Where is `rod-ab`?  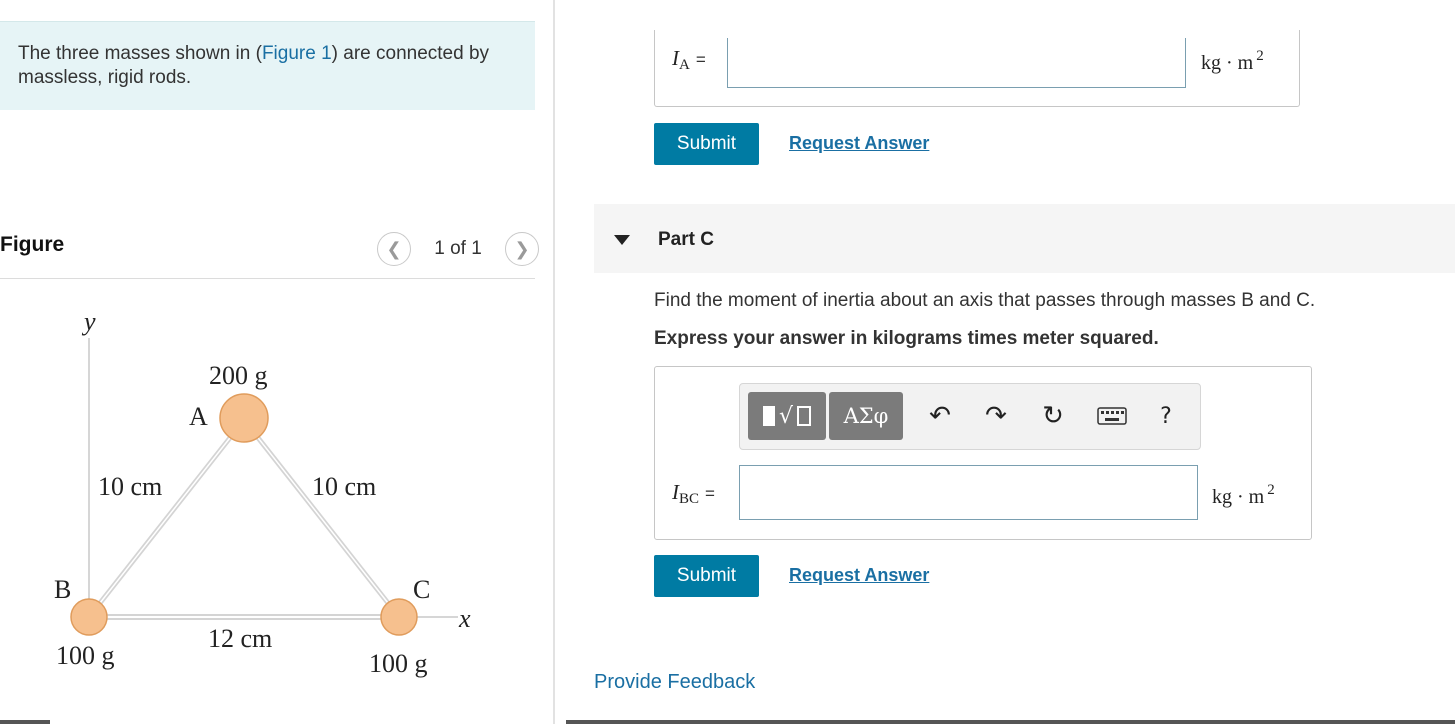 rod-ab is located at coordinates (166, 518).